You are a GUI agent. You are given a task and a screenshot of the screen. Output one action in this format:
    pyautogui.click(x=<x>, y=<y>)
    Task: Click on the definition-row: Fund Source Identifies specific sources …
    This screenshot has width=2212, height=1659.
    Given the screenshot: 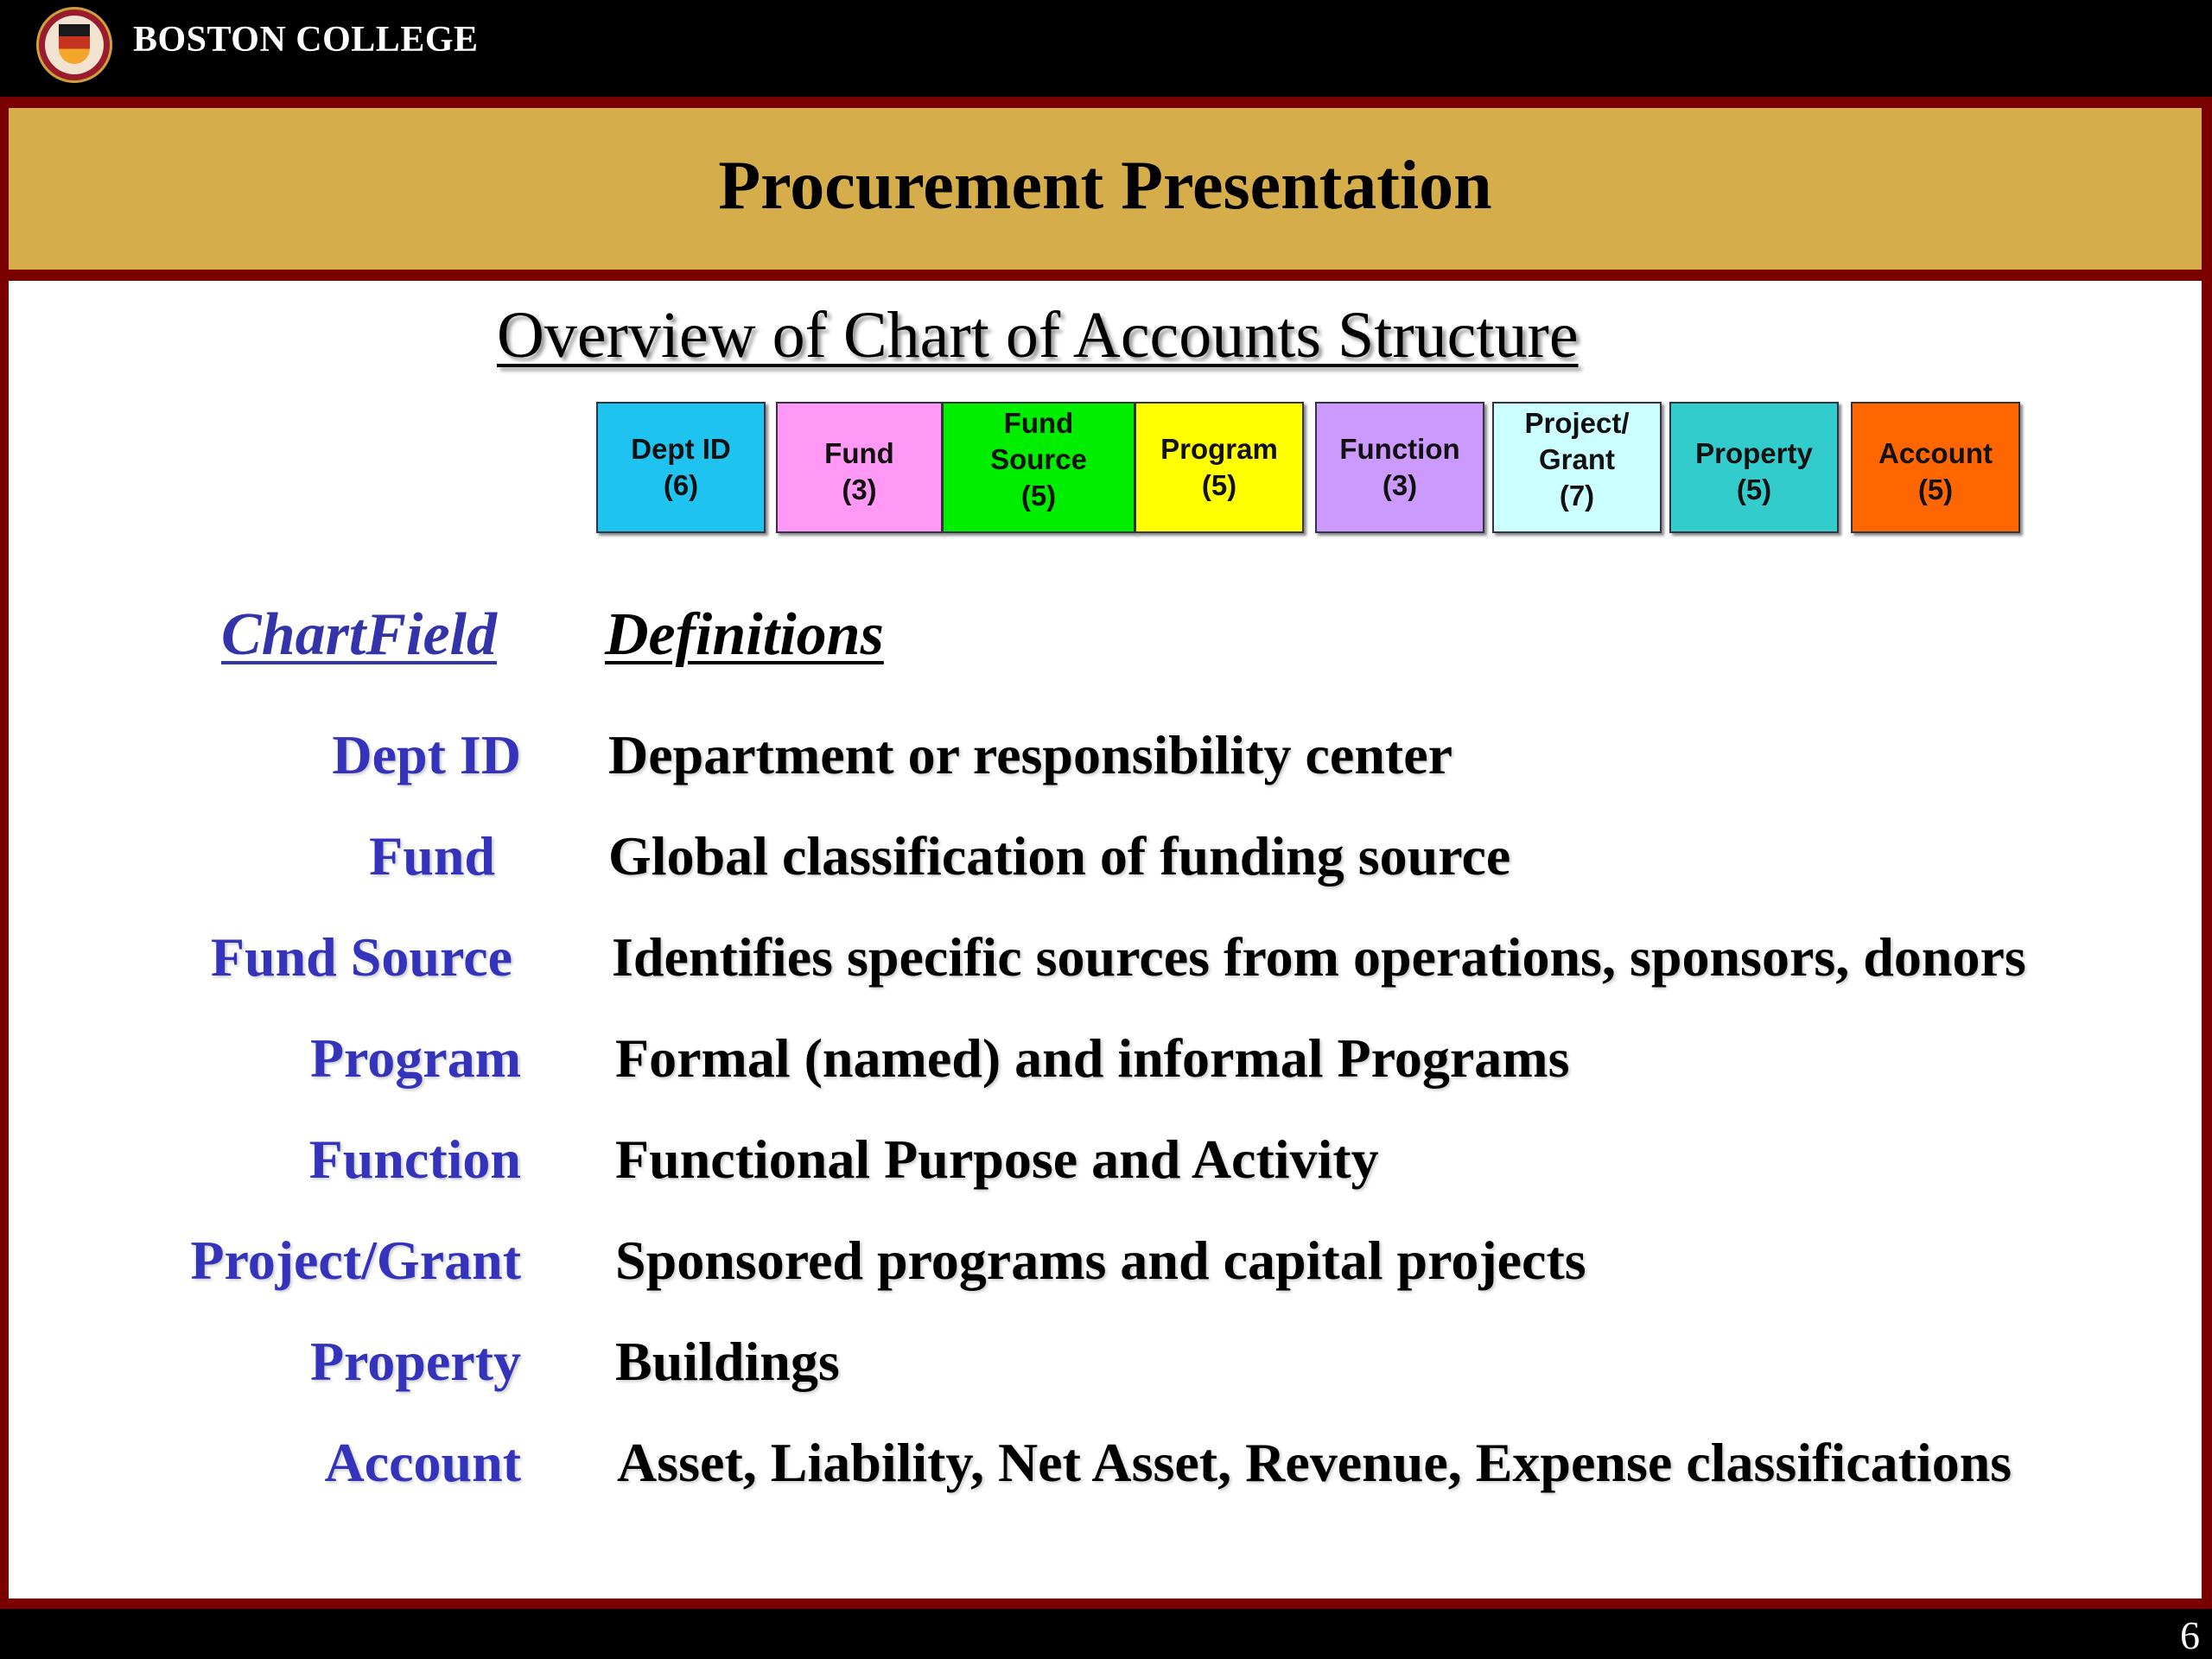 What is the action you would take?
    pyautogui.click(x=1105, y=968)
    